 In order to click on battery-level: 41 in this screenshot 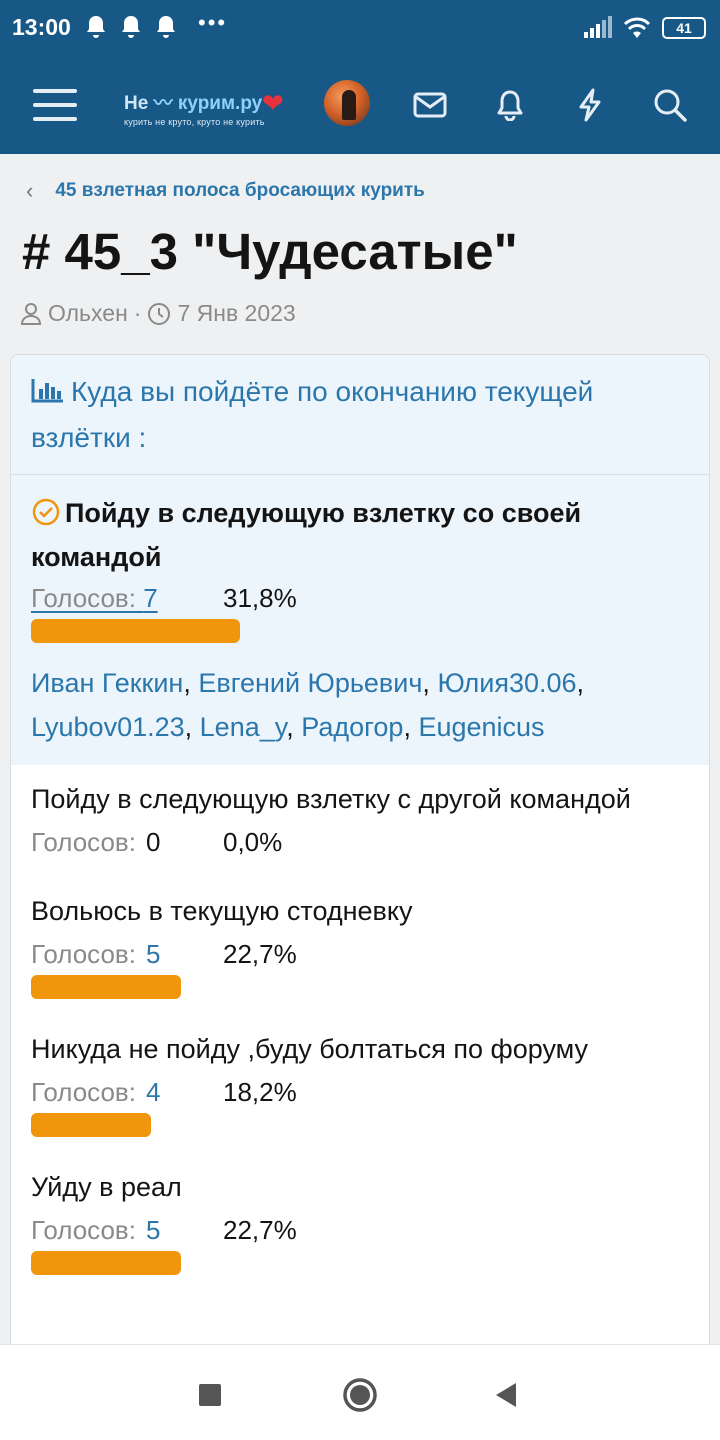, I will do `click(684, 28)`.